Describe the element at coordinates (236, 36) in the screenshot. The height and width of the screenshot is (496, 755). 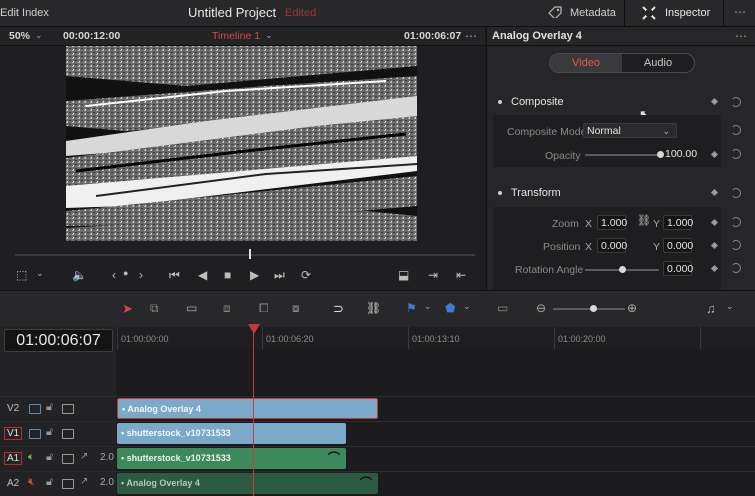
I see `timeline-name-dropdown: Timeline 1` at that location.